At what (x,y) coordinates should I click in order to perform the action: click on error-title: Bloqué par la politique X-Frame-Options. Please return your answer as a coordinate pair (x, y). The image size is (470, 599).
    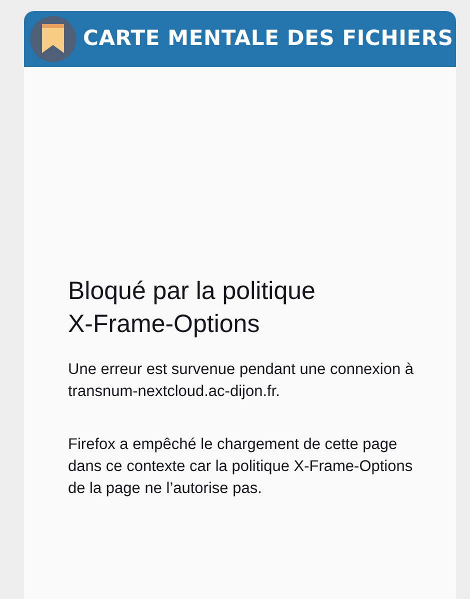
    Looking at the image, I should click on (192, 308).